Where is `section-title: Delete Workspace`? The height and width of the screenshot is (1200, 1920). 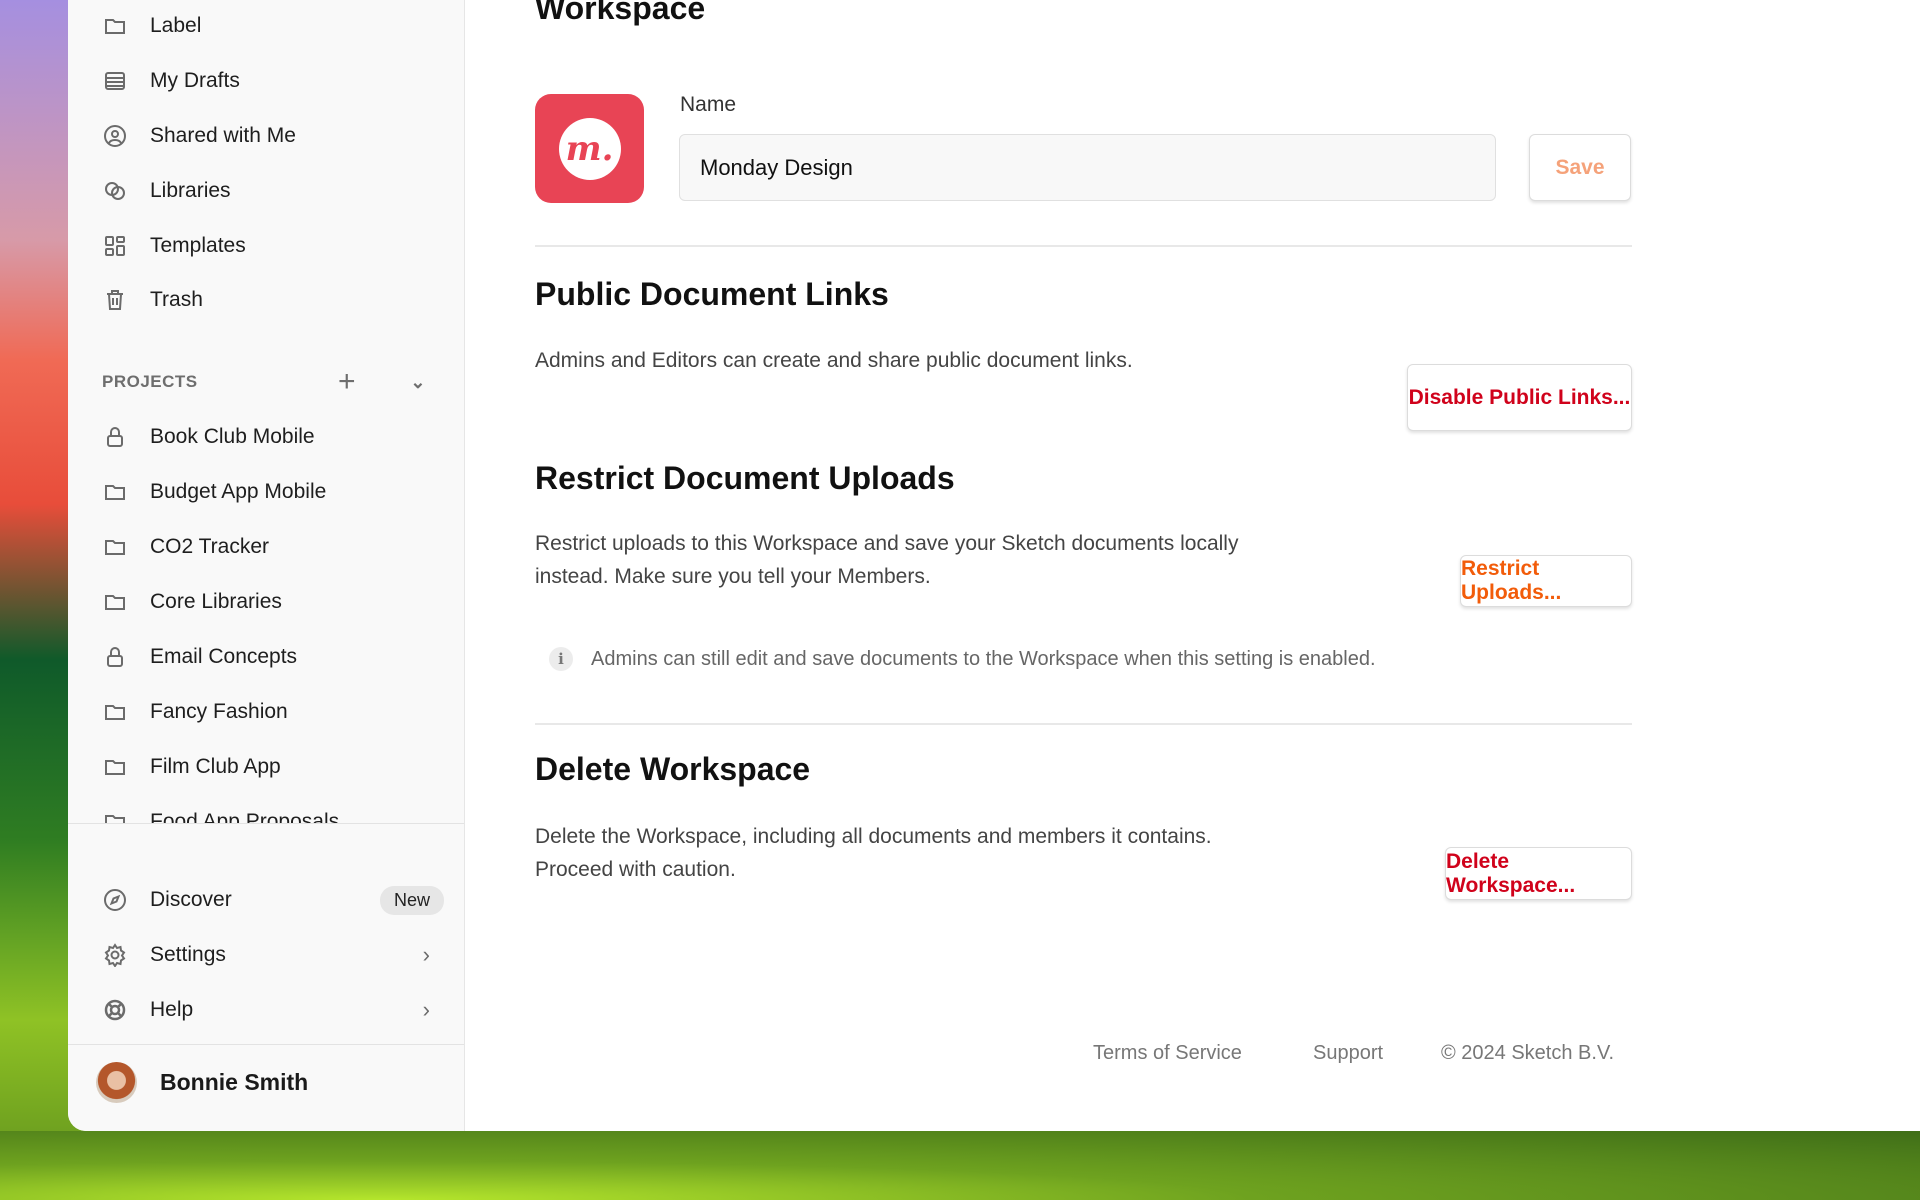
section-title: Delete Workspace is located at coordinates (673, 769).